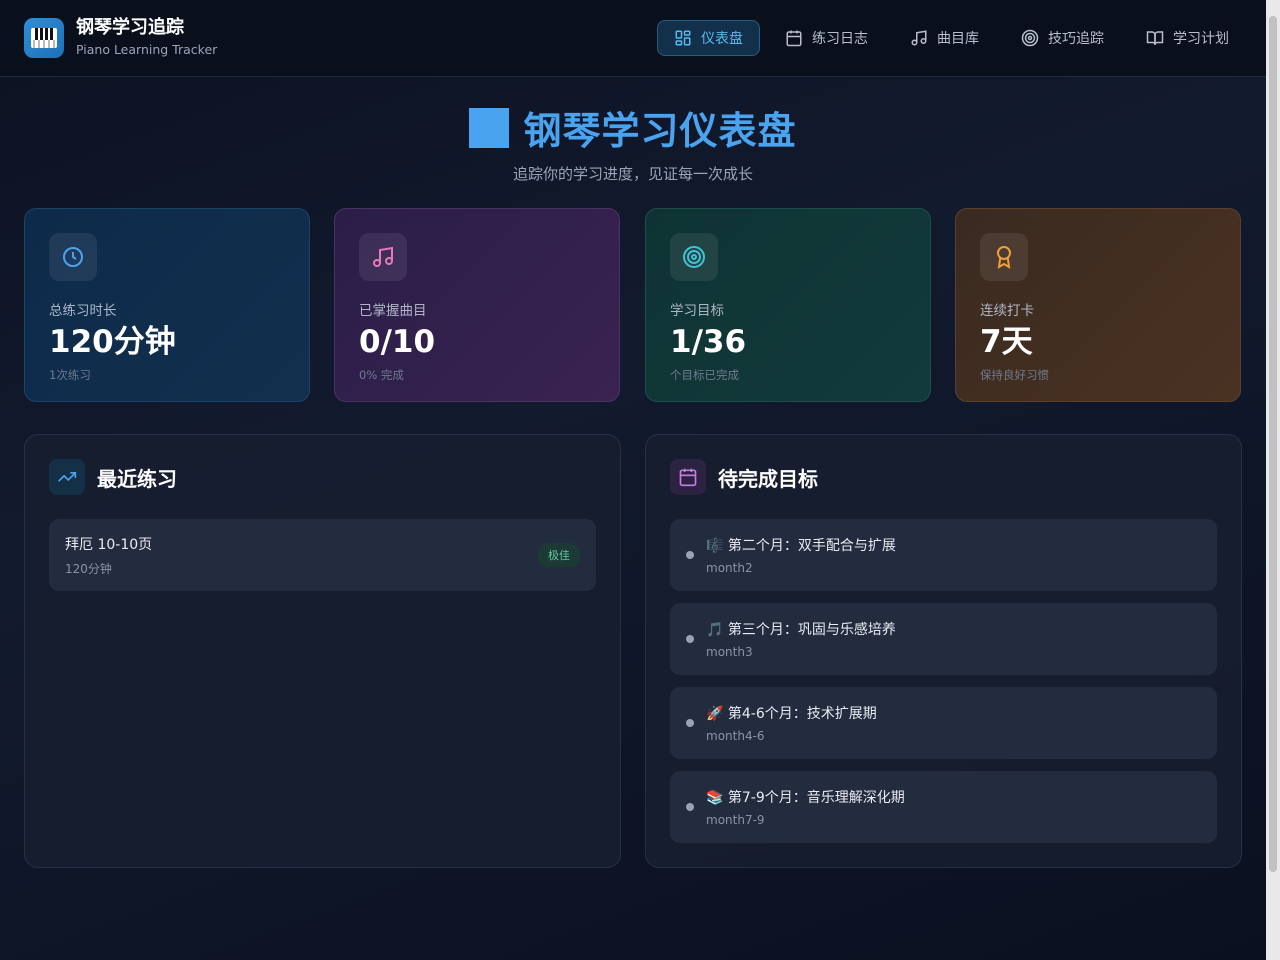 This screenshot has width=1280, height=960. What do you see at coordinates (943, 807) in the screenshot?
I see `goal-row: 📚 第7-9个月：音乐理解深化期 month7-9` at bounding box center [943, 807].